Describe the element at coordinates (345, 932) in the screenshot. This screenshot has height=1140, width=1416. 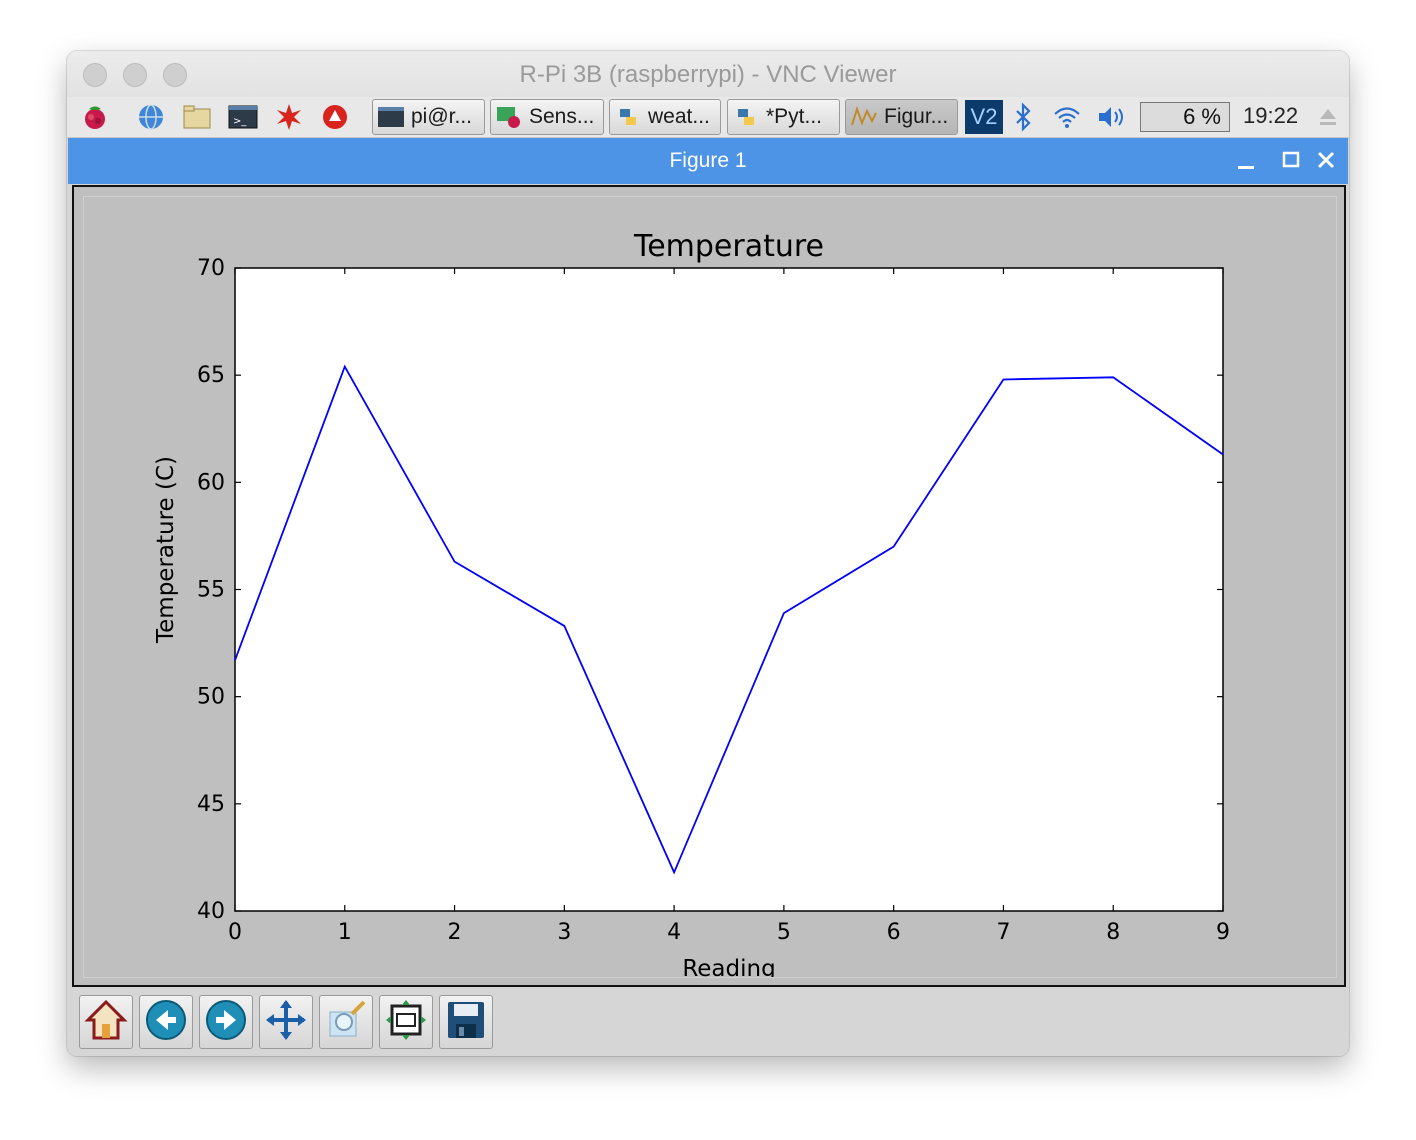
I see `x-tick-label: 1` at that location.